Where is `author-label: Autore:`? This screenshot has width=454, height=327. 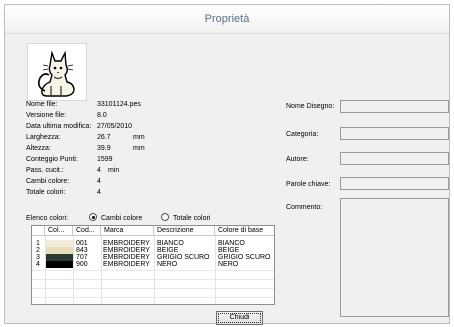
author-label: Autore: is located at coordinates (297, 159).